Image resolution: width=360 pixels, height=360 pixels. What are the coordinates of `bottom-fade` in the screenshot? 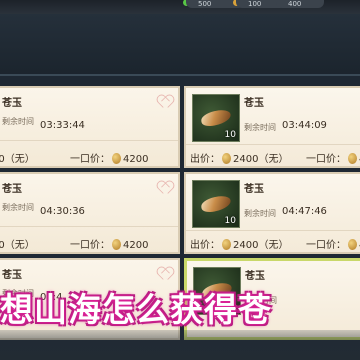 It's located at (180, 345).